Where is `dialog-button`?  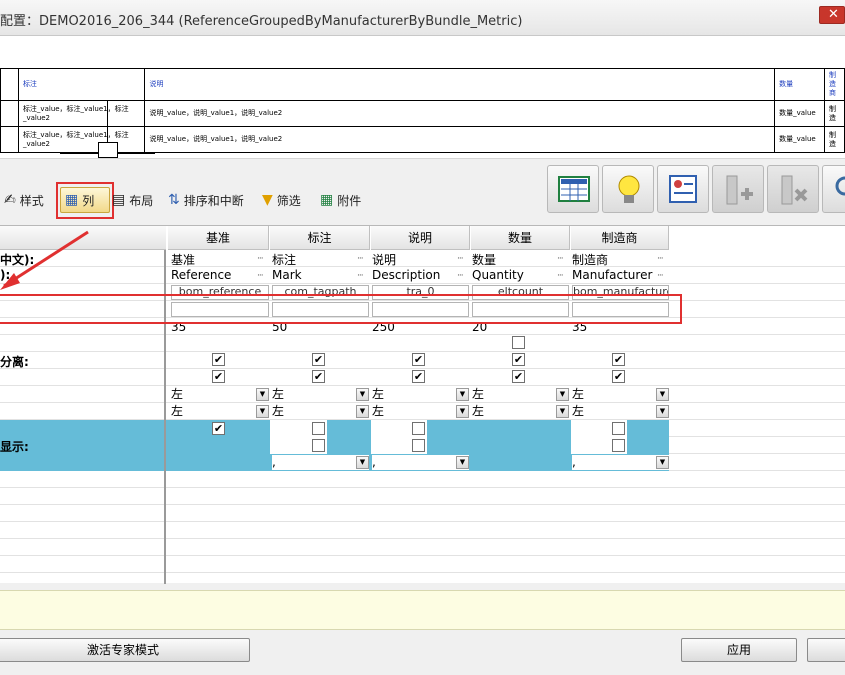
dialog-button is located at coordinates (826, 650).